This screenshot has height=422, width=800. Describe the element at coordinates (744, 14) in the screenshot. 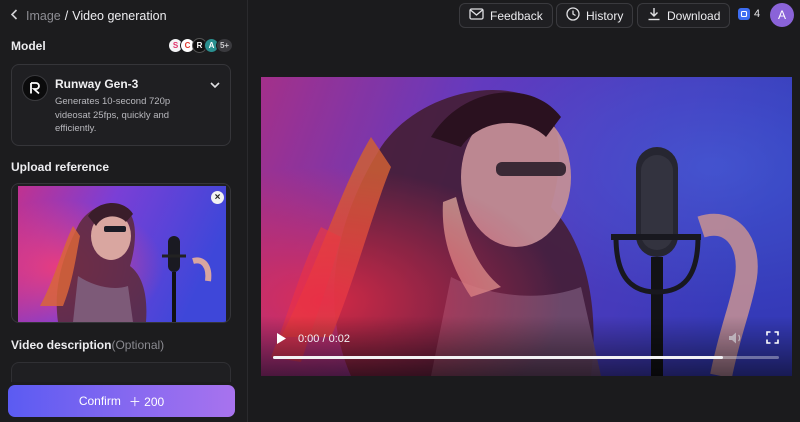

I see `credit-icon` at that location.